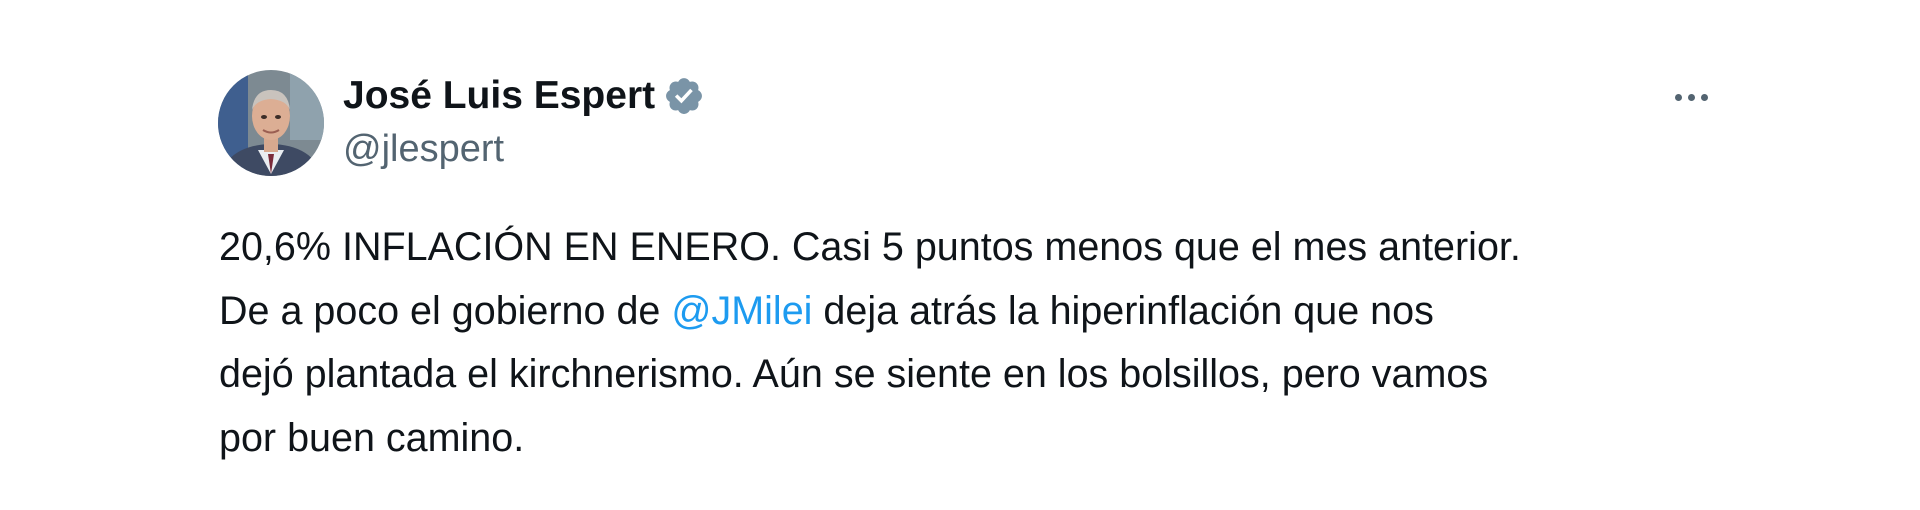  I want to click on mention-link: @JMilei, so click(741, 311).